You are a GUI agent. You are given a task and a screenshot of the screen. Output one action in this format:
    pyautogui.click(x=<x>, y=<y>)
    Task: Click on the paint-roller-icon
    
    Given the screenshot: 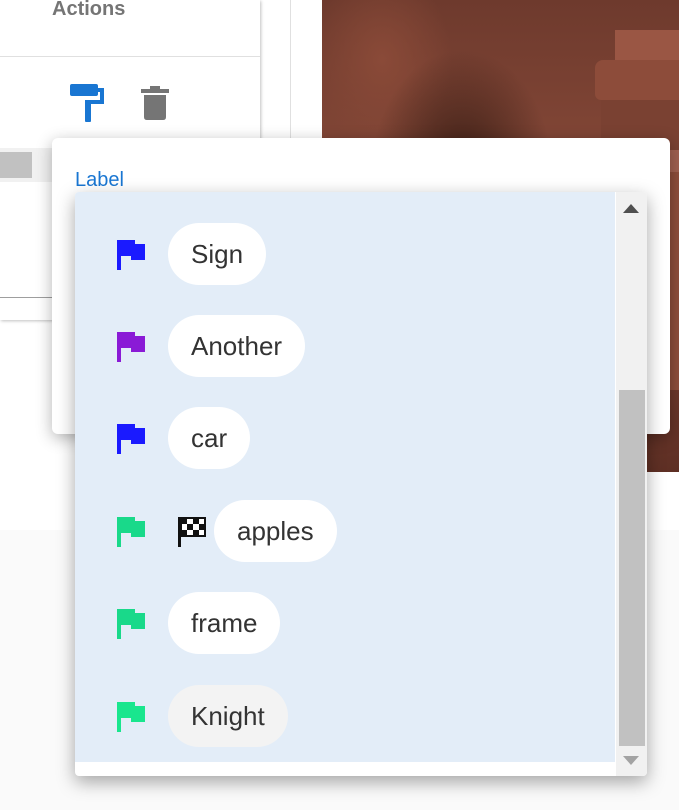 What is the action you would take?
    pyautogui.click(x=87, y=103)
    